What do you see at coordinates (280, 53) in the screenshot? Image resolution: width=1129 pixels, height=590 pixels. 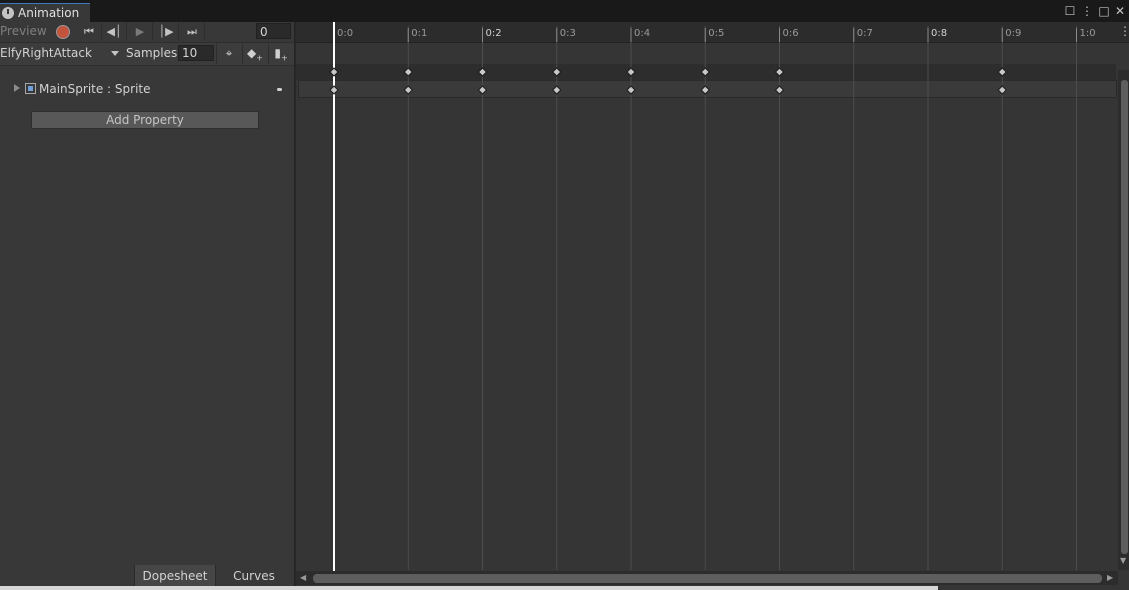 I see `add-event-icon: ▮+` at bounding box center [280, 53].